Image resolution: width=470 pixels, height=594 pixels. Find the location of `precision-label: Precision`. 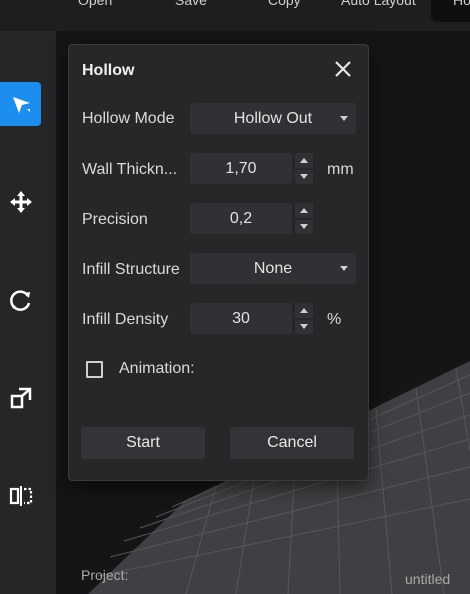

precision-label: Precision is located at coordinates (115, 219).